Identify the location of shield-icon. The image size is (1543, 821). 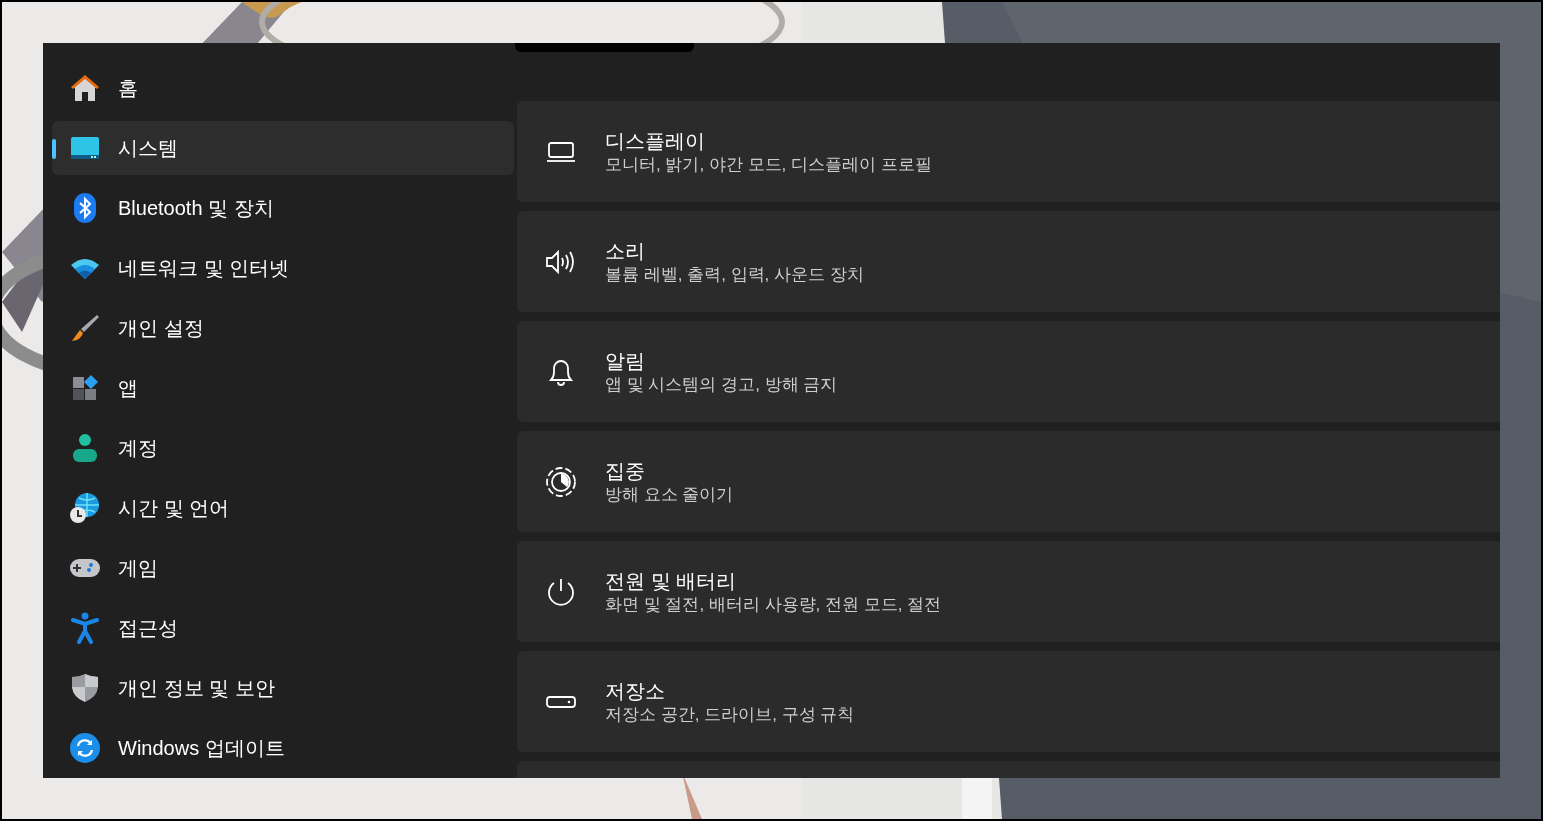
(85, 688).